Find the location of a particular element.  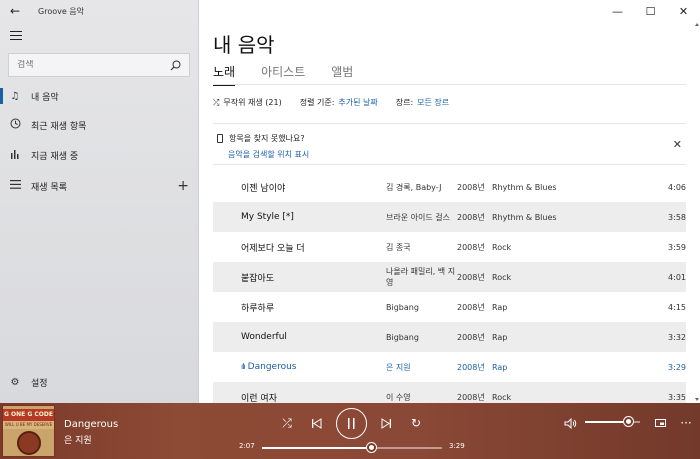

volume-icon is located at coordinates (570, 423).